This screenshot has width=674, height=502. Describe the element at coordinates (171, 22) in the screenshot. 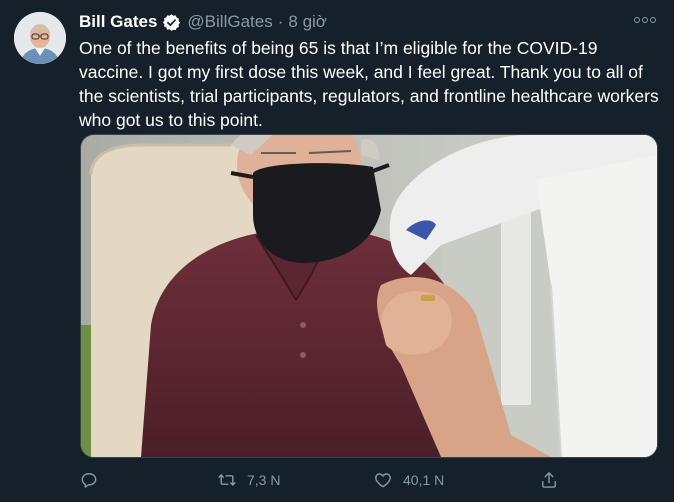

I see `verified-badge-icon` at that location.